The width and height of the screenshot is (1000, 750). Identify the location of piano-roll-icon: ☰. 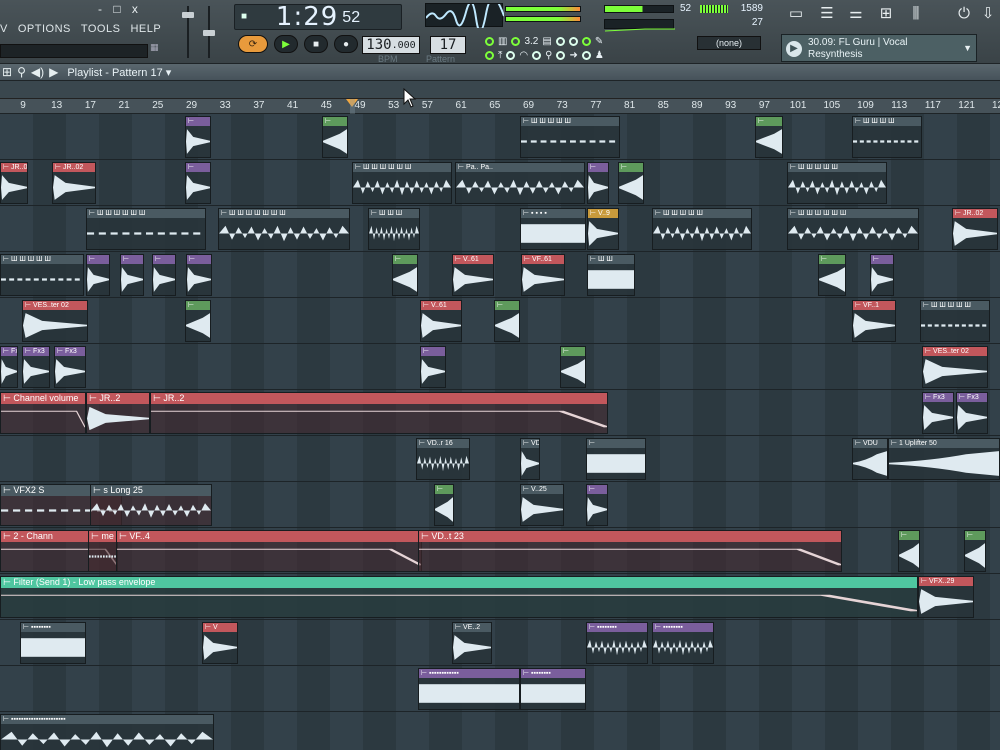
(827, 14).